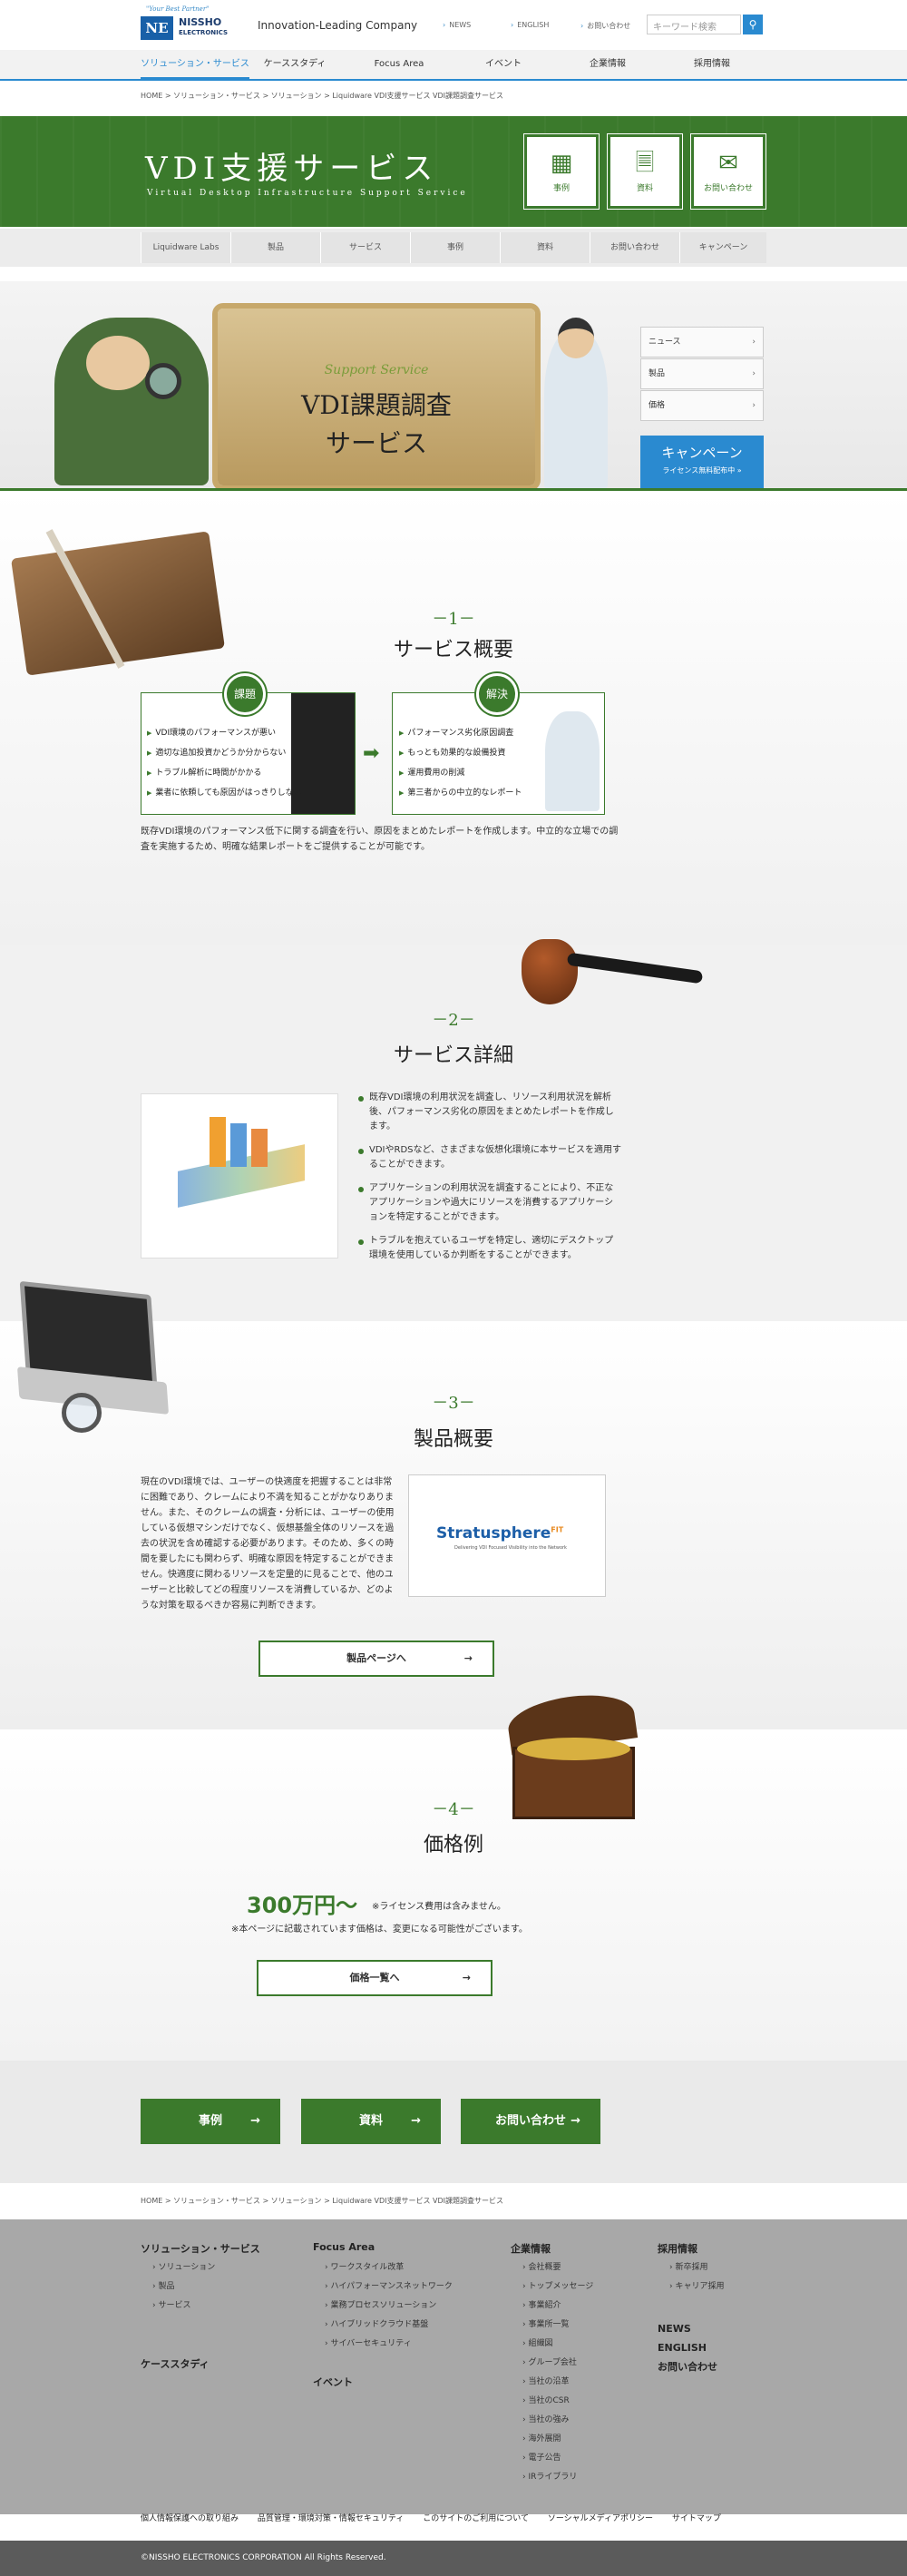  I want to click on solution-person-image, so click(573, 761).